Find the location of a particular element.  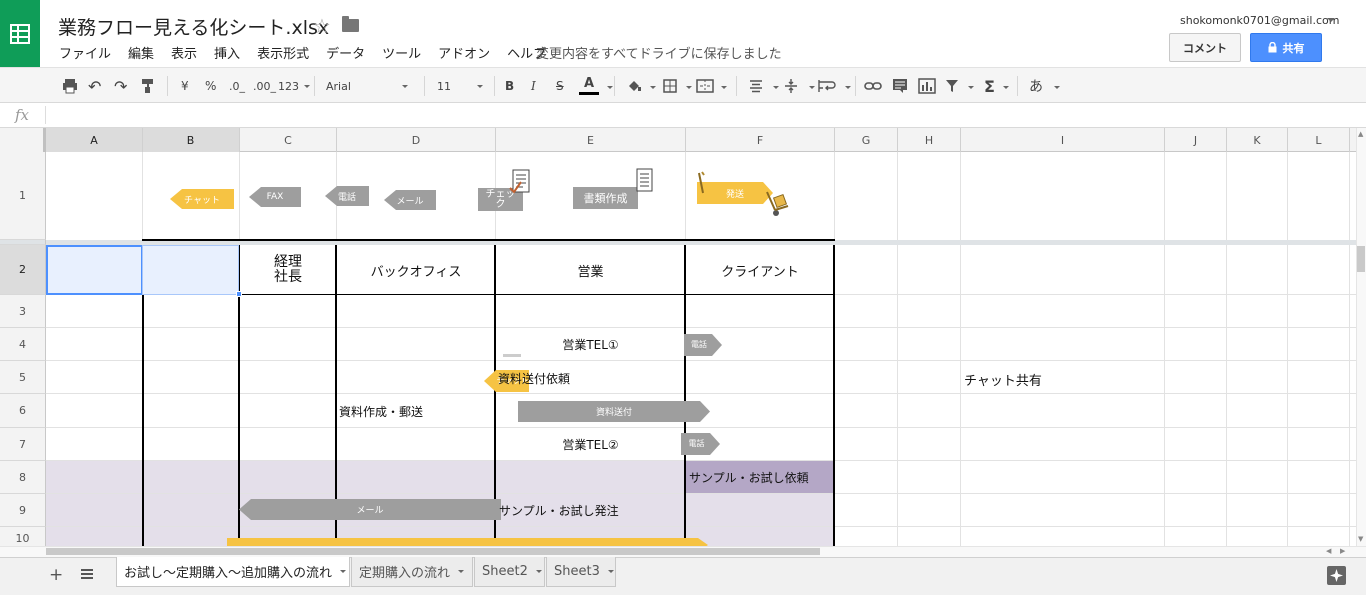

redo-icon: ↷ is located at coordinates (120, 86).